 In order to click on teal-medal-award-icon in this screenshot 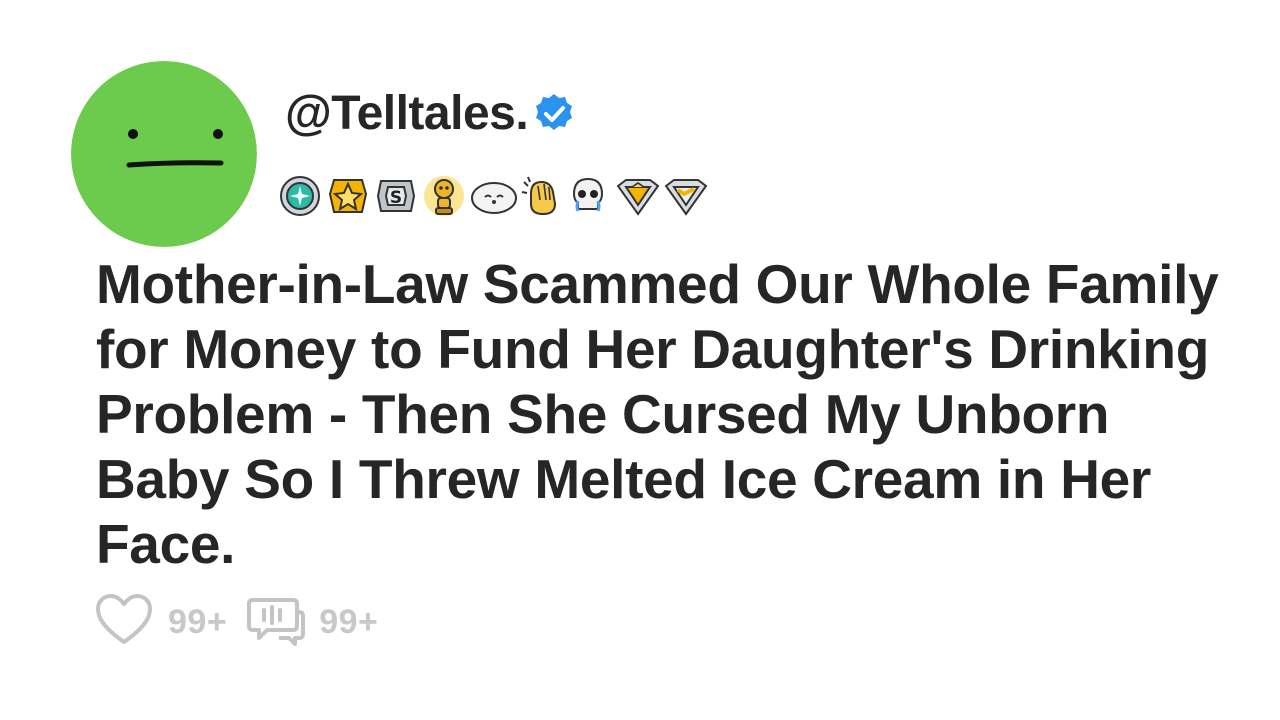, I will do `click(300, 196)`.